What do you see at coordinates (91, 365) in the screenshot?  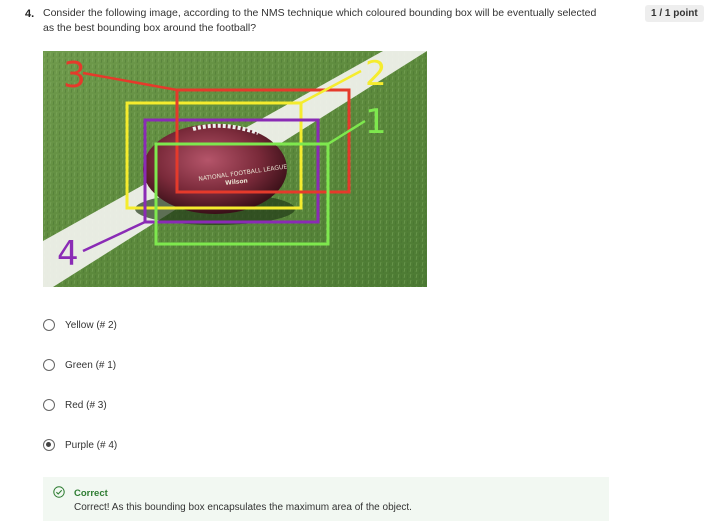 I see `option-label: Green (# 1)` at bounding box center [91, 365].